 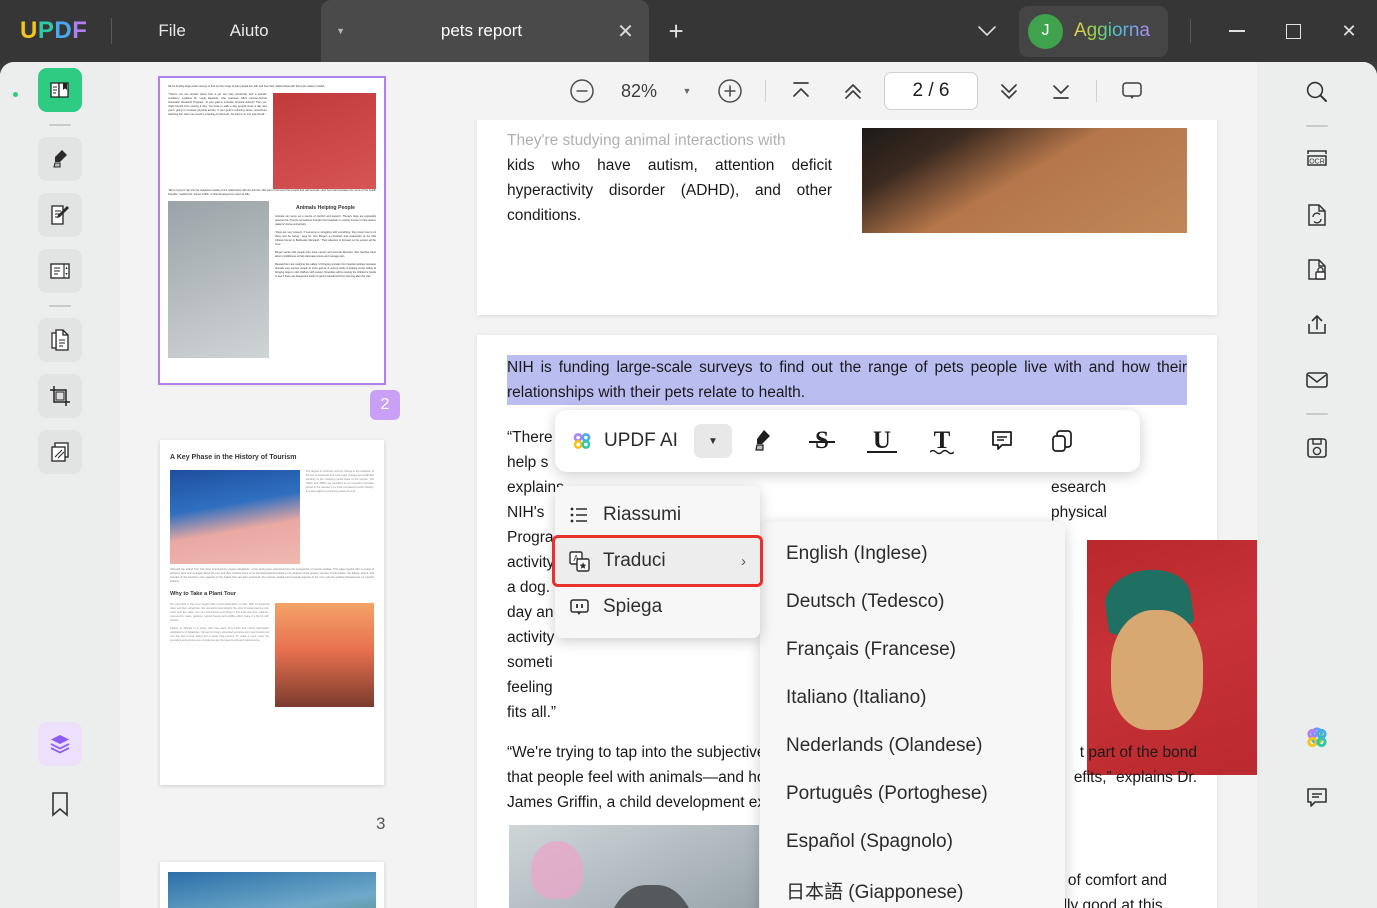 I want to click on window-minimize-button, so click(x=1237, y=31).